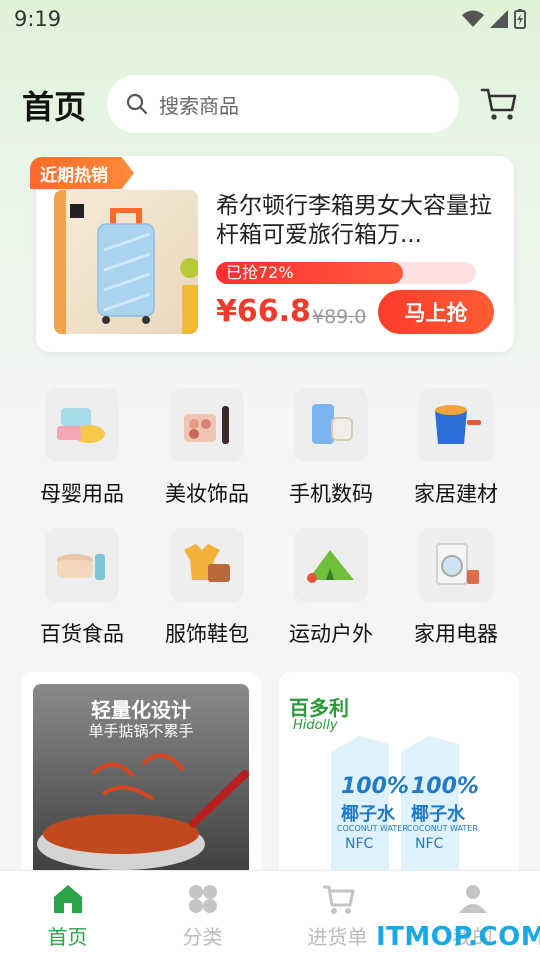  Describe the element at coordinates (38, 19) in the screenshot. I see `status-time: 9:19` at that location.